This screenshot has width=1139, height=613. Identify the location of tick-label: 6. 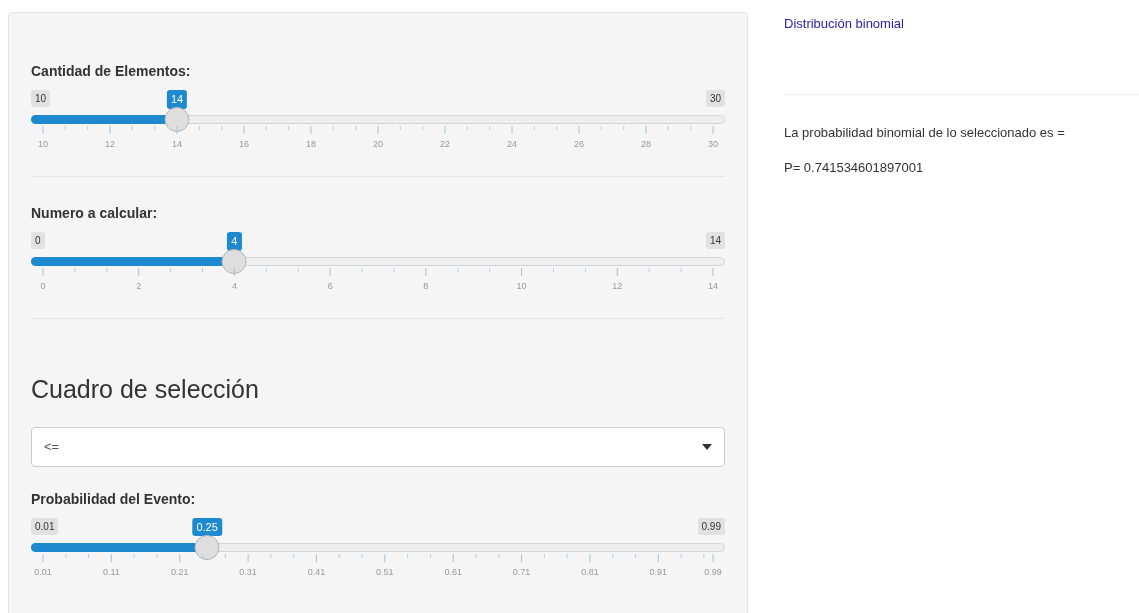
(330, 286).